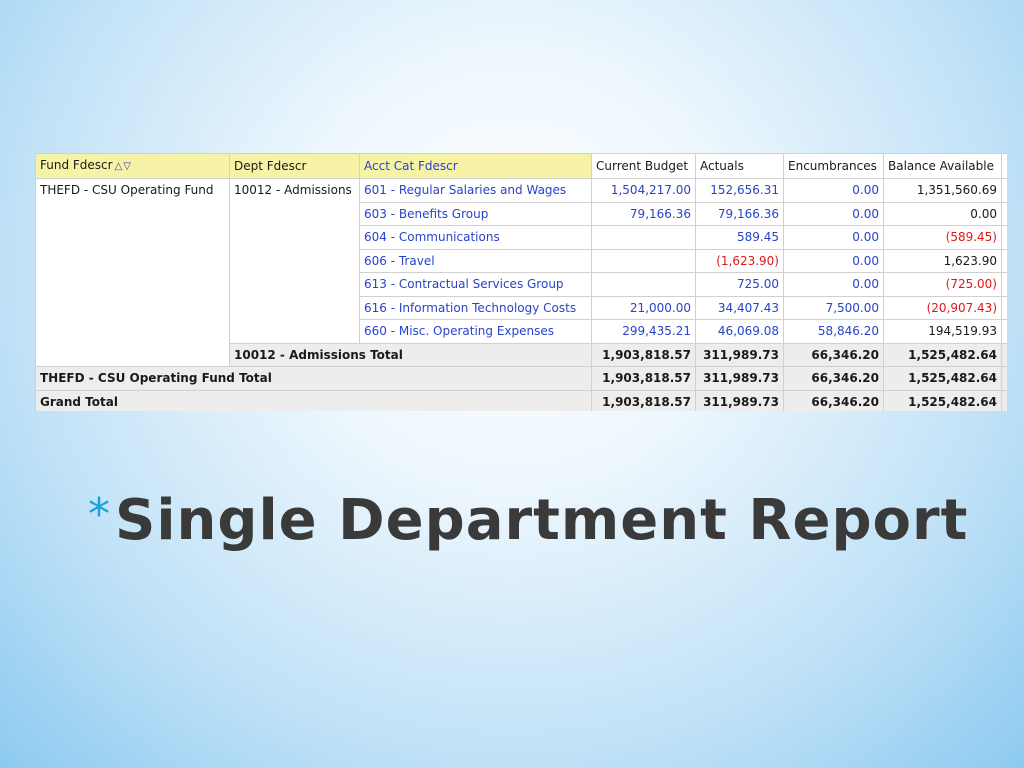 The width and height of the screenshot is (1024, 768). I want to click on acct-cell: 616 - Information Technology Costs, so click(475, 307).